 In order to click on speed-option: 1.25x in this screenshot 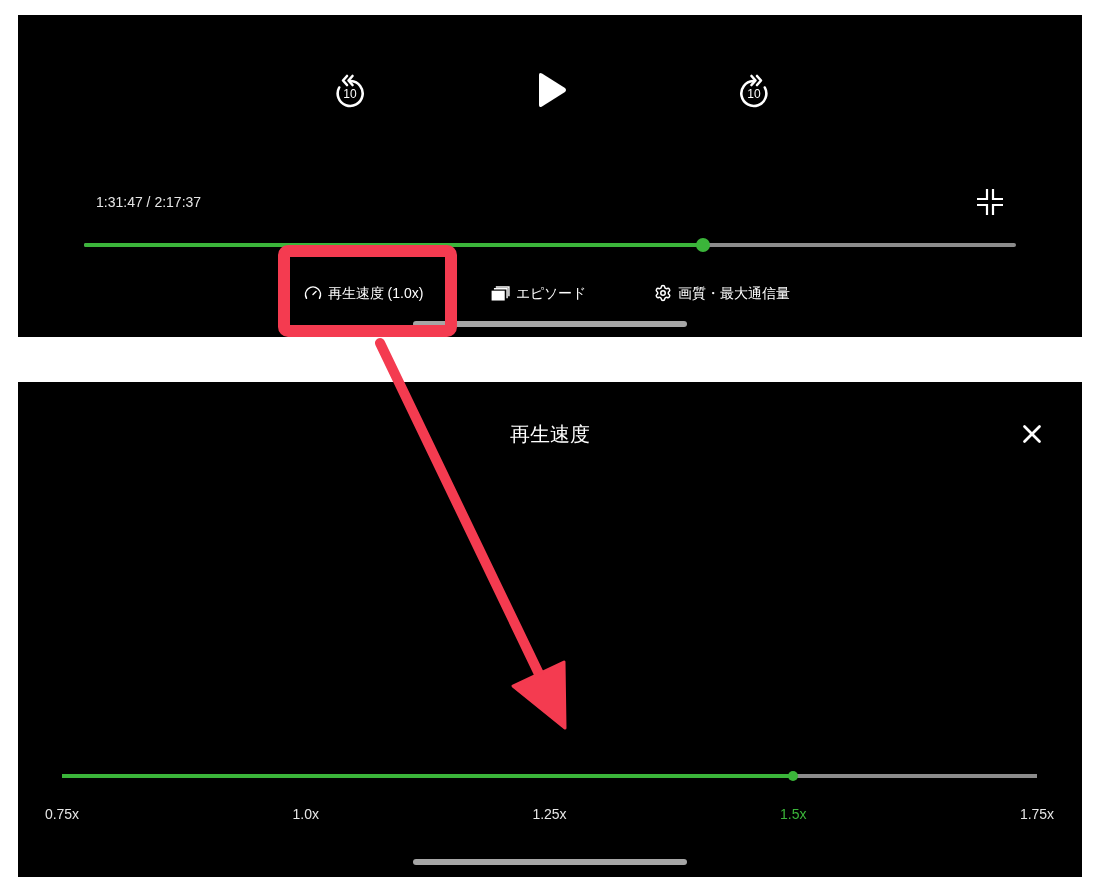, I will do `click(549, 814)`.